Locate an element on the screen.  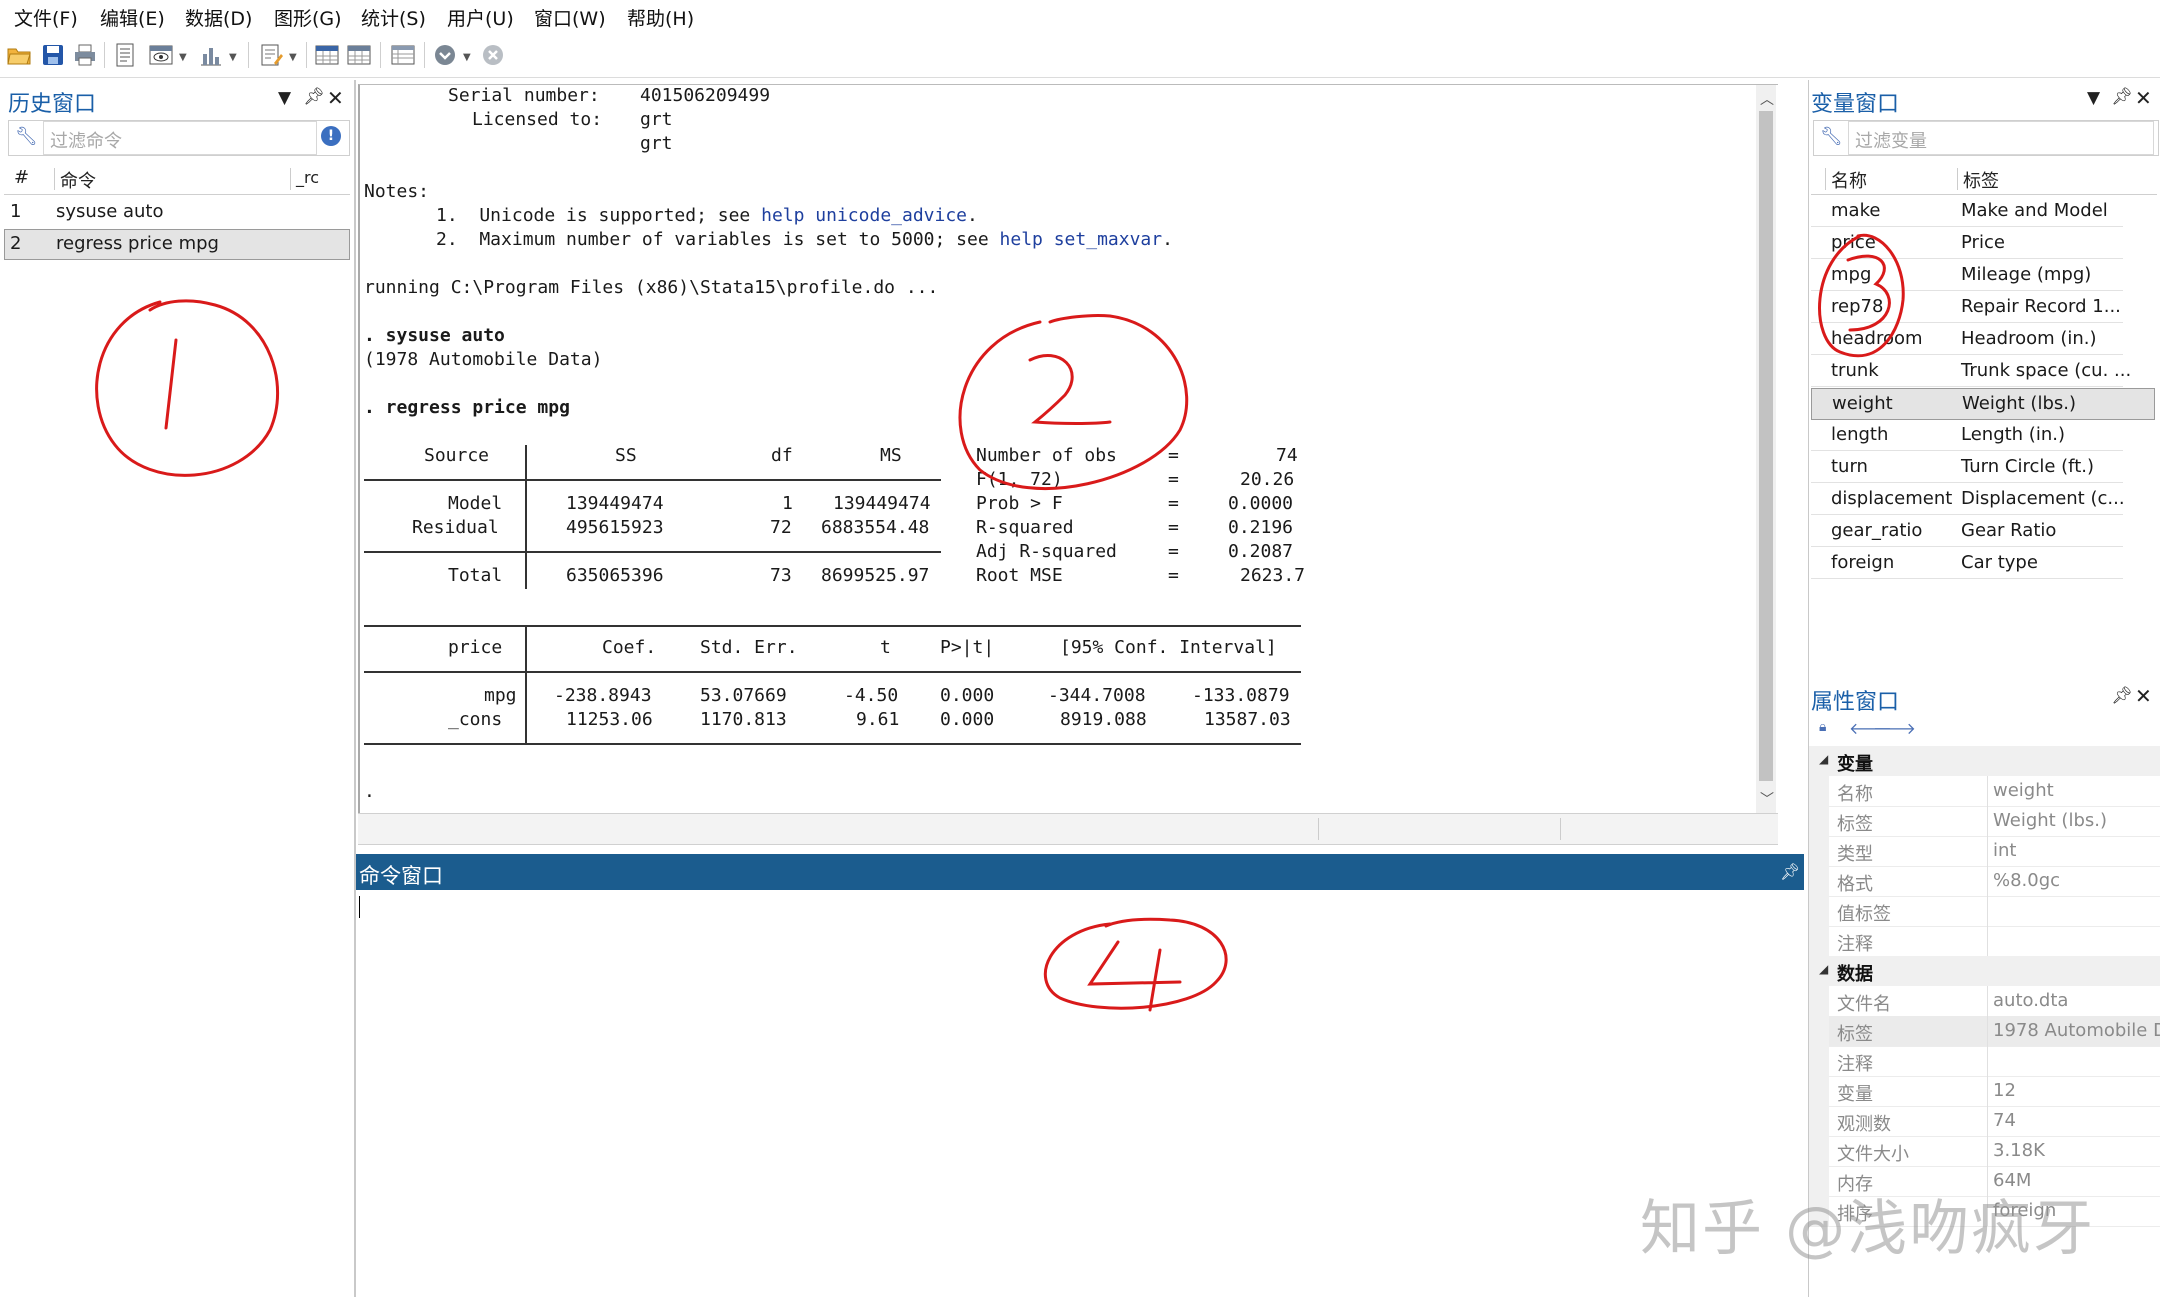
menu-help: 帮助(H) is located at coordinates (660, 17).